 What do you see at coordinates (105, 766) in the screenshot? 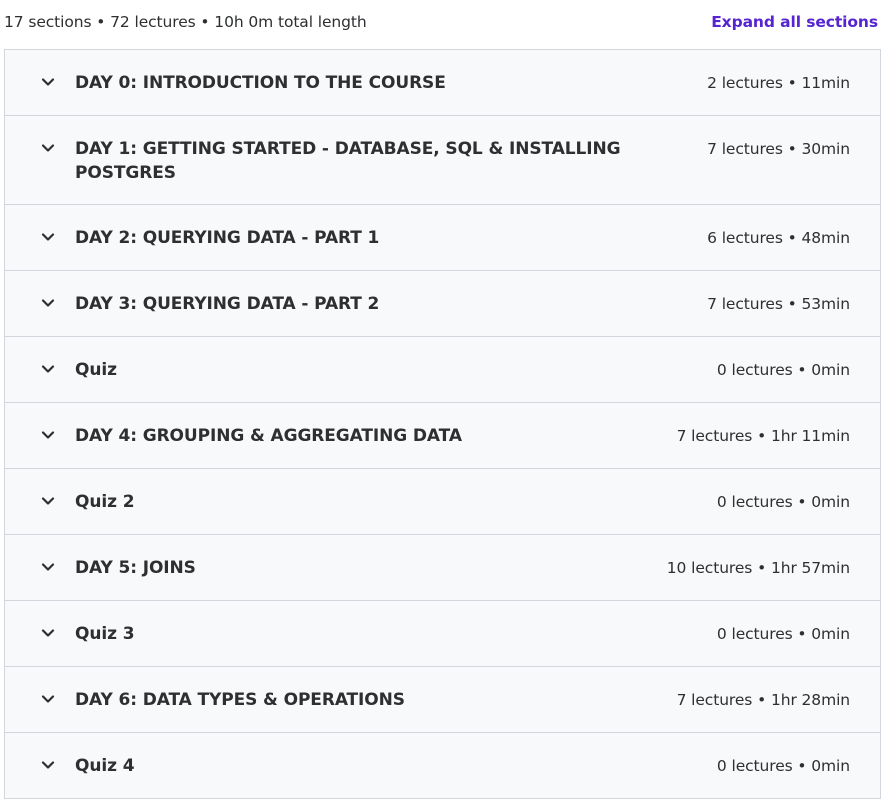
I see `section-title: Quiz 4` at bounding box center [105, 766].